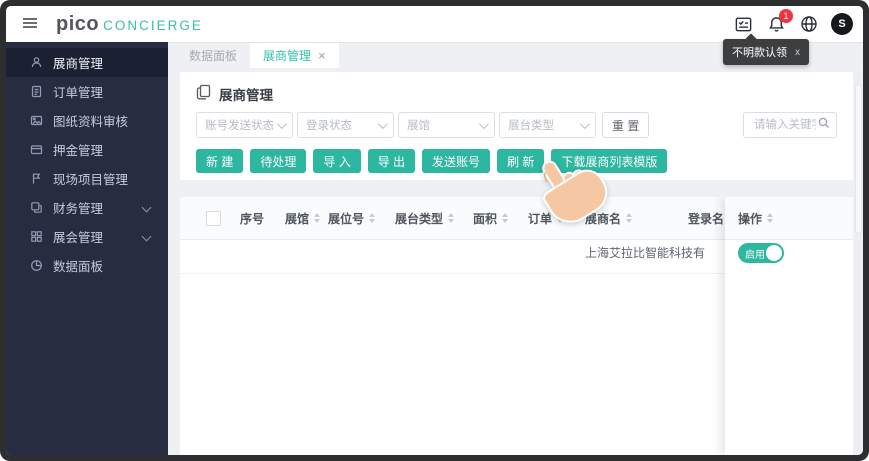 The width and height of the screenshot is (869, 461). I want to click on sidebar-item-exhibition-mgmt: 展会管理, so click(87, 236).